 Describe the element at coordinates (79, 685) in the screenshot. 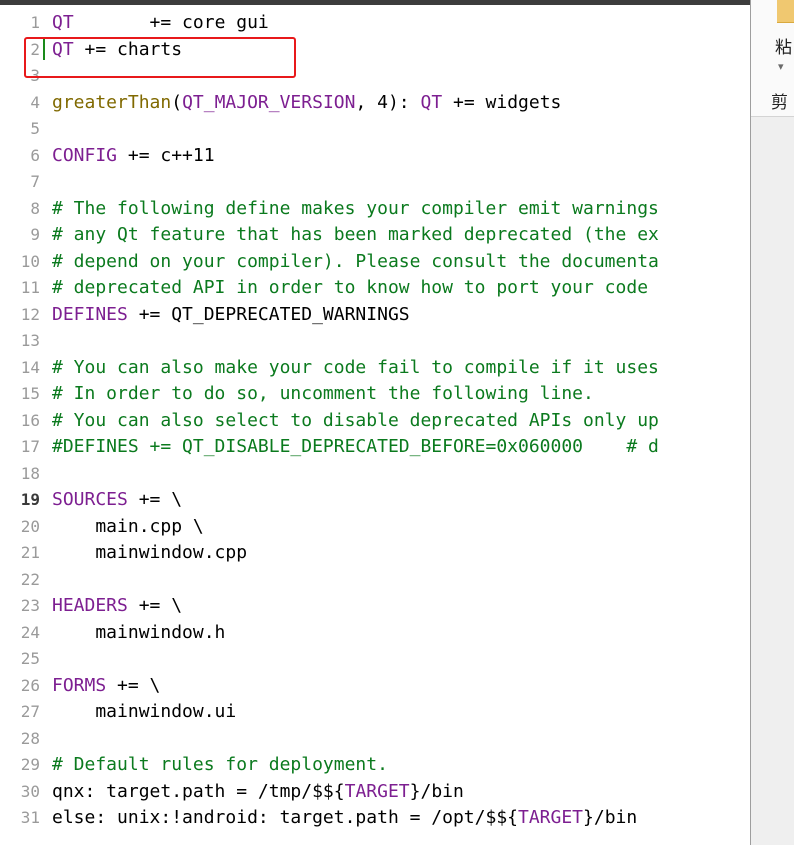

I see `code-token: FORMS` at that location.